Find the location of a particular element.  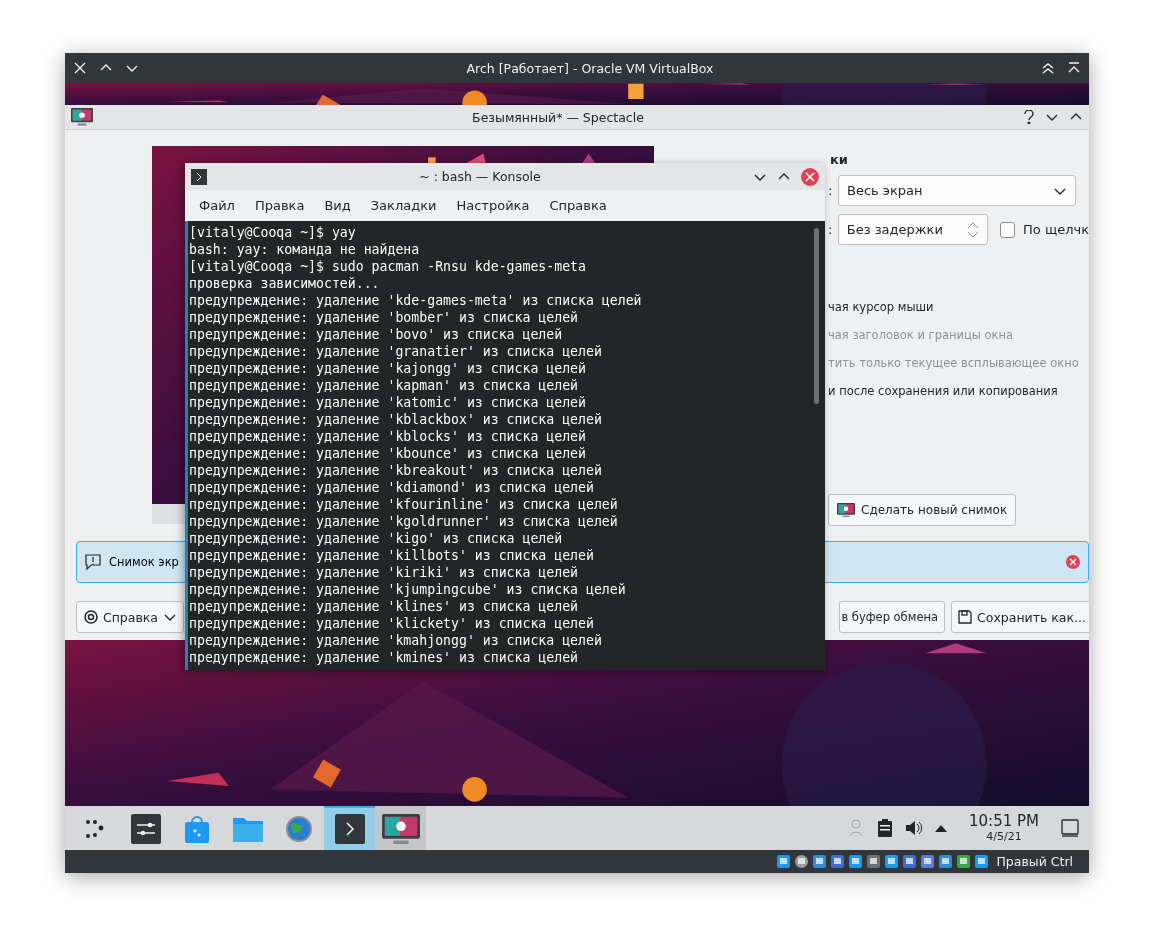

menu-item: Настройка is located at coordinates (493, 205).